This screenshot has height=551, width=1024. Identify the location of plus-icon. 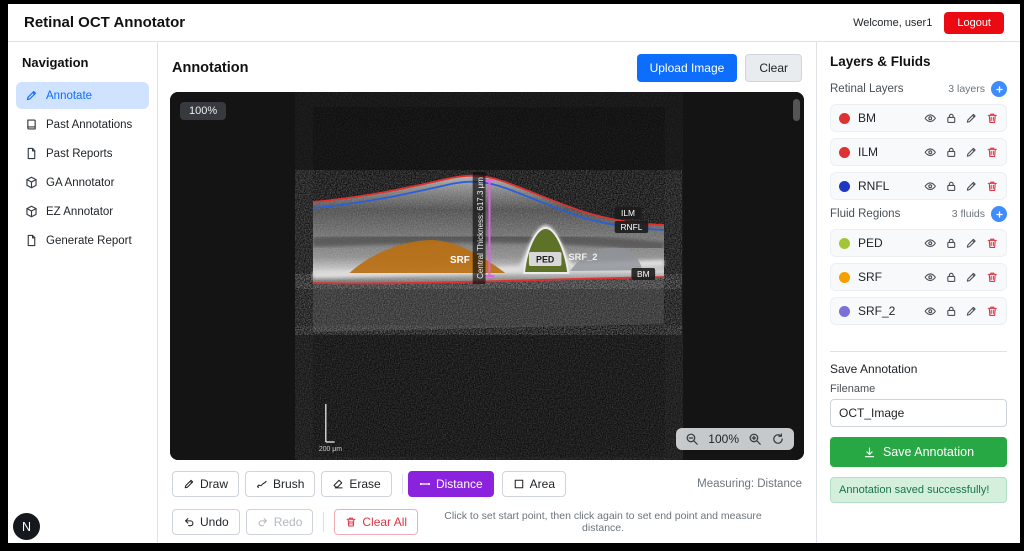
(999, 214).